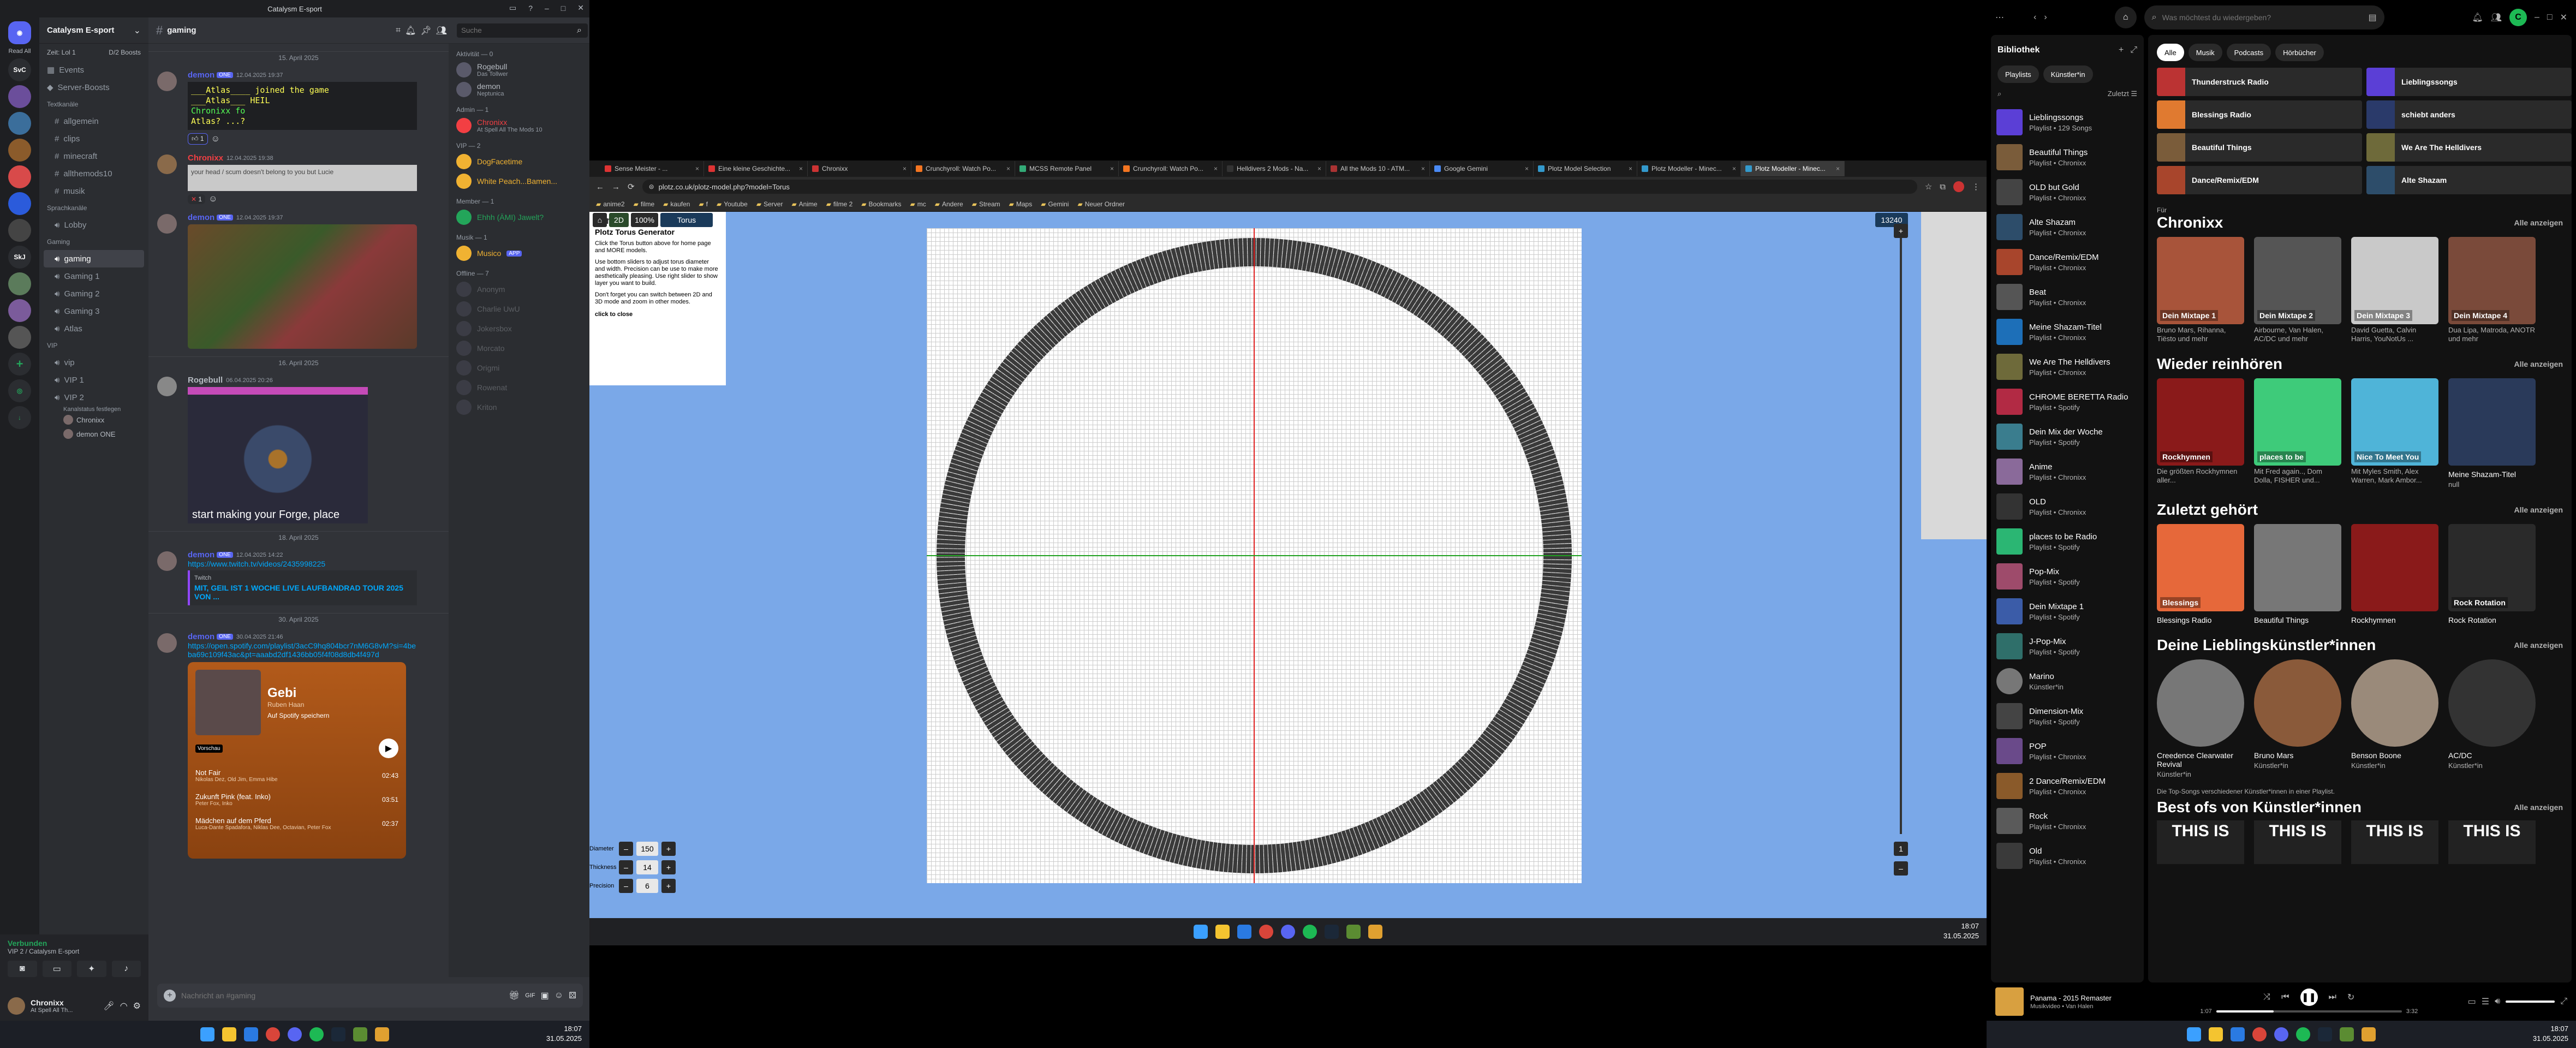 The height and width of the screenshot is (1048, 2576). What do you see at coordinates (2309, 1011) in the screenshot?
I see `progress-bar` at bounding box center [2309, 1011].